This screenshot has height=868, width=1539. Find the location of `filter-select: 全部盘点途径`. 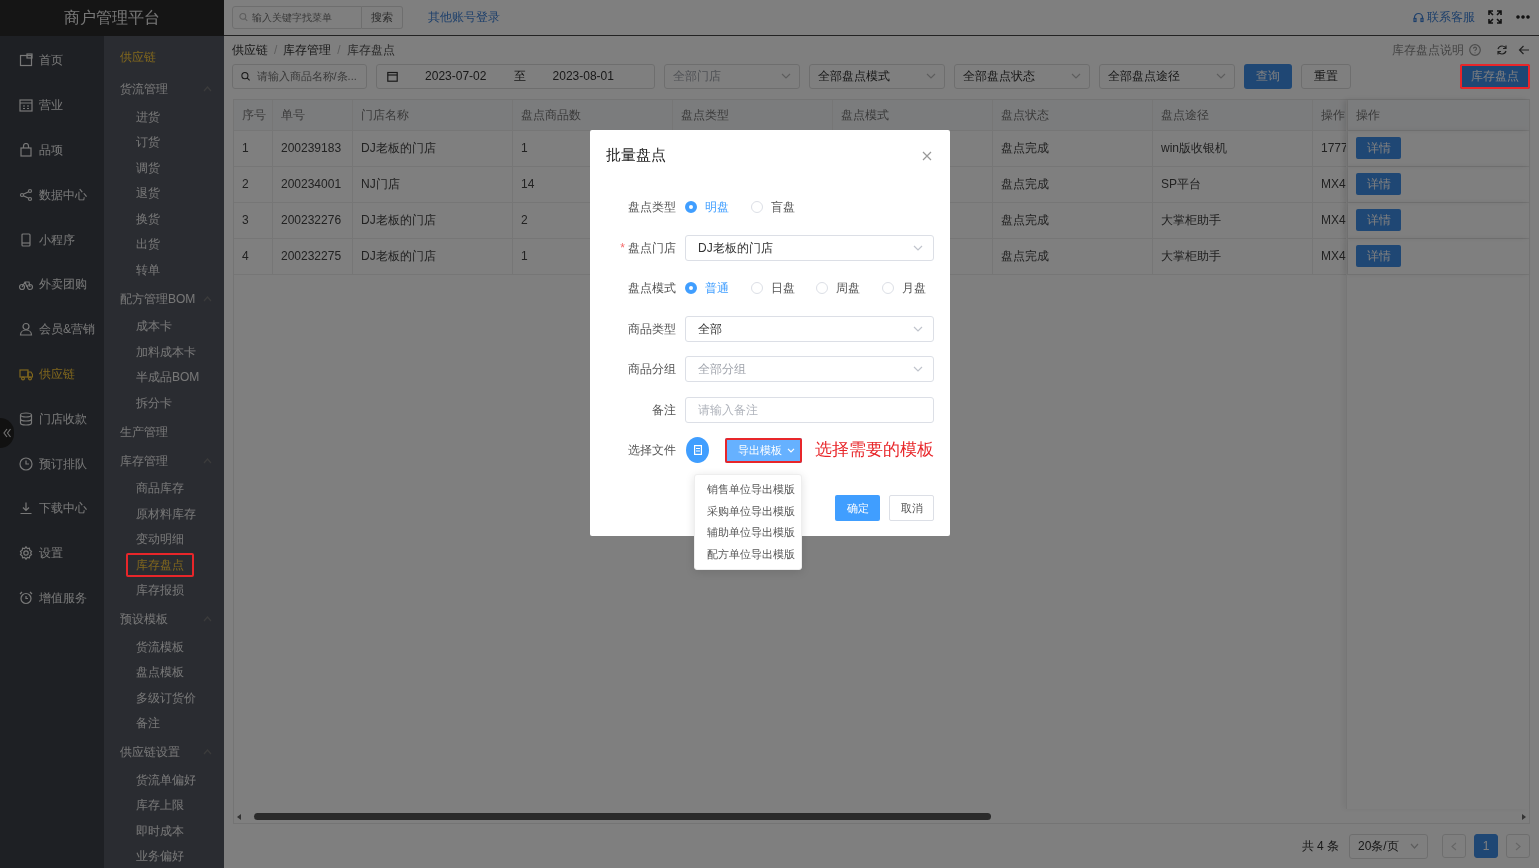

filter-select: 全部盘点途径 is located at coordinates (1167, 76).